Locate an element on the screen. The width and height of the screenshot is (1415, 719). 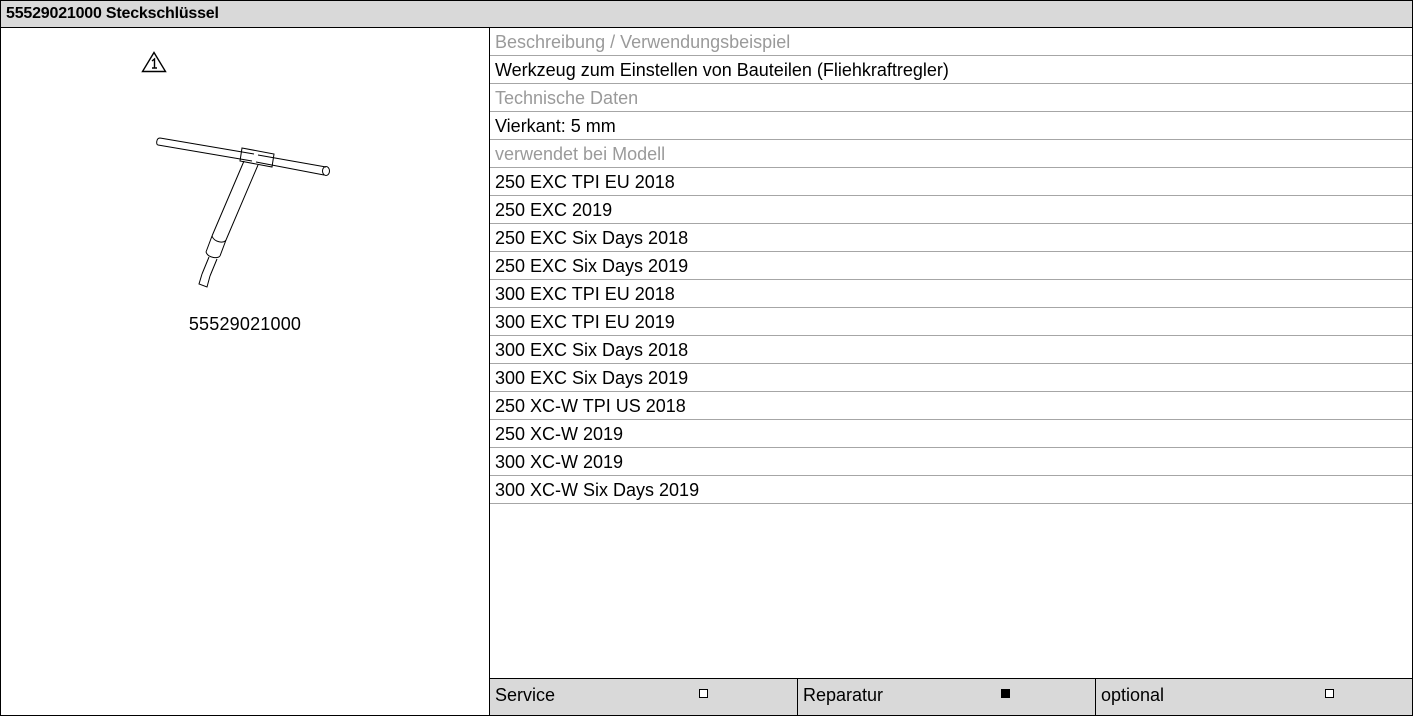
warning-triangle-icon is located at coordinates (154, 62).